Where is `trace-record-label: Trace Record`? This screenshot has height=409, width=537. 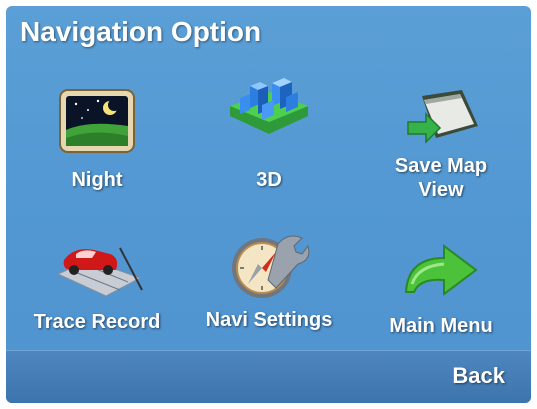 trace-record-label: Trace Record is located at coordinates (97, 322).